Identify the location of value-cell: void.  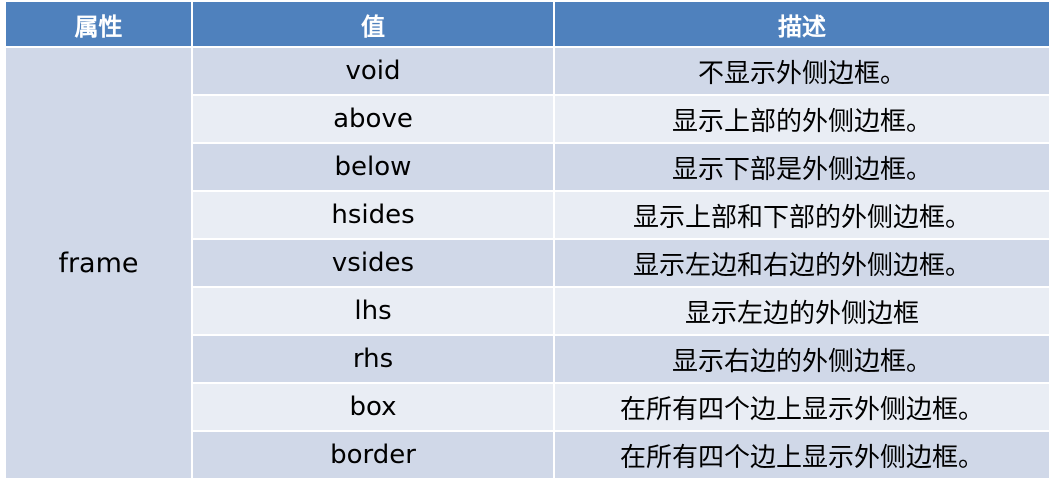
(373, 71).